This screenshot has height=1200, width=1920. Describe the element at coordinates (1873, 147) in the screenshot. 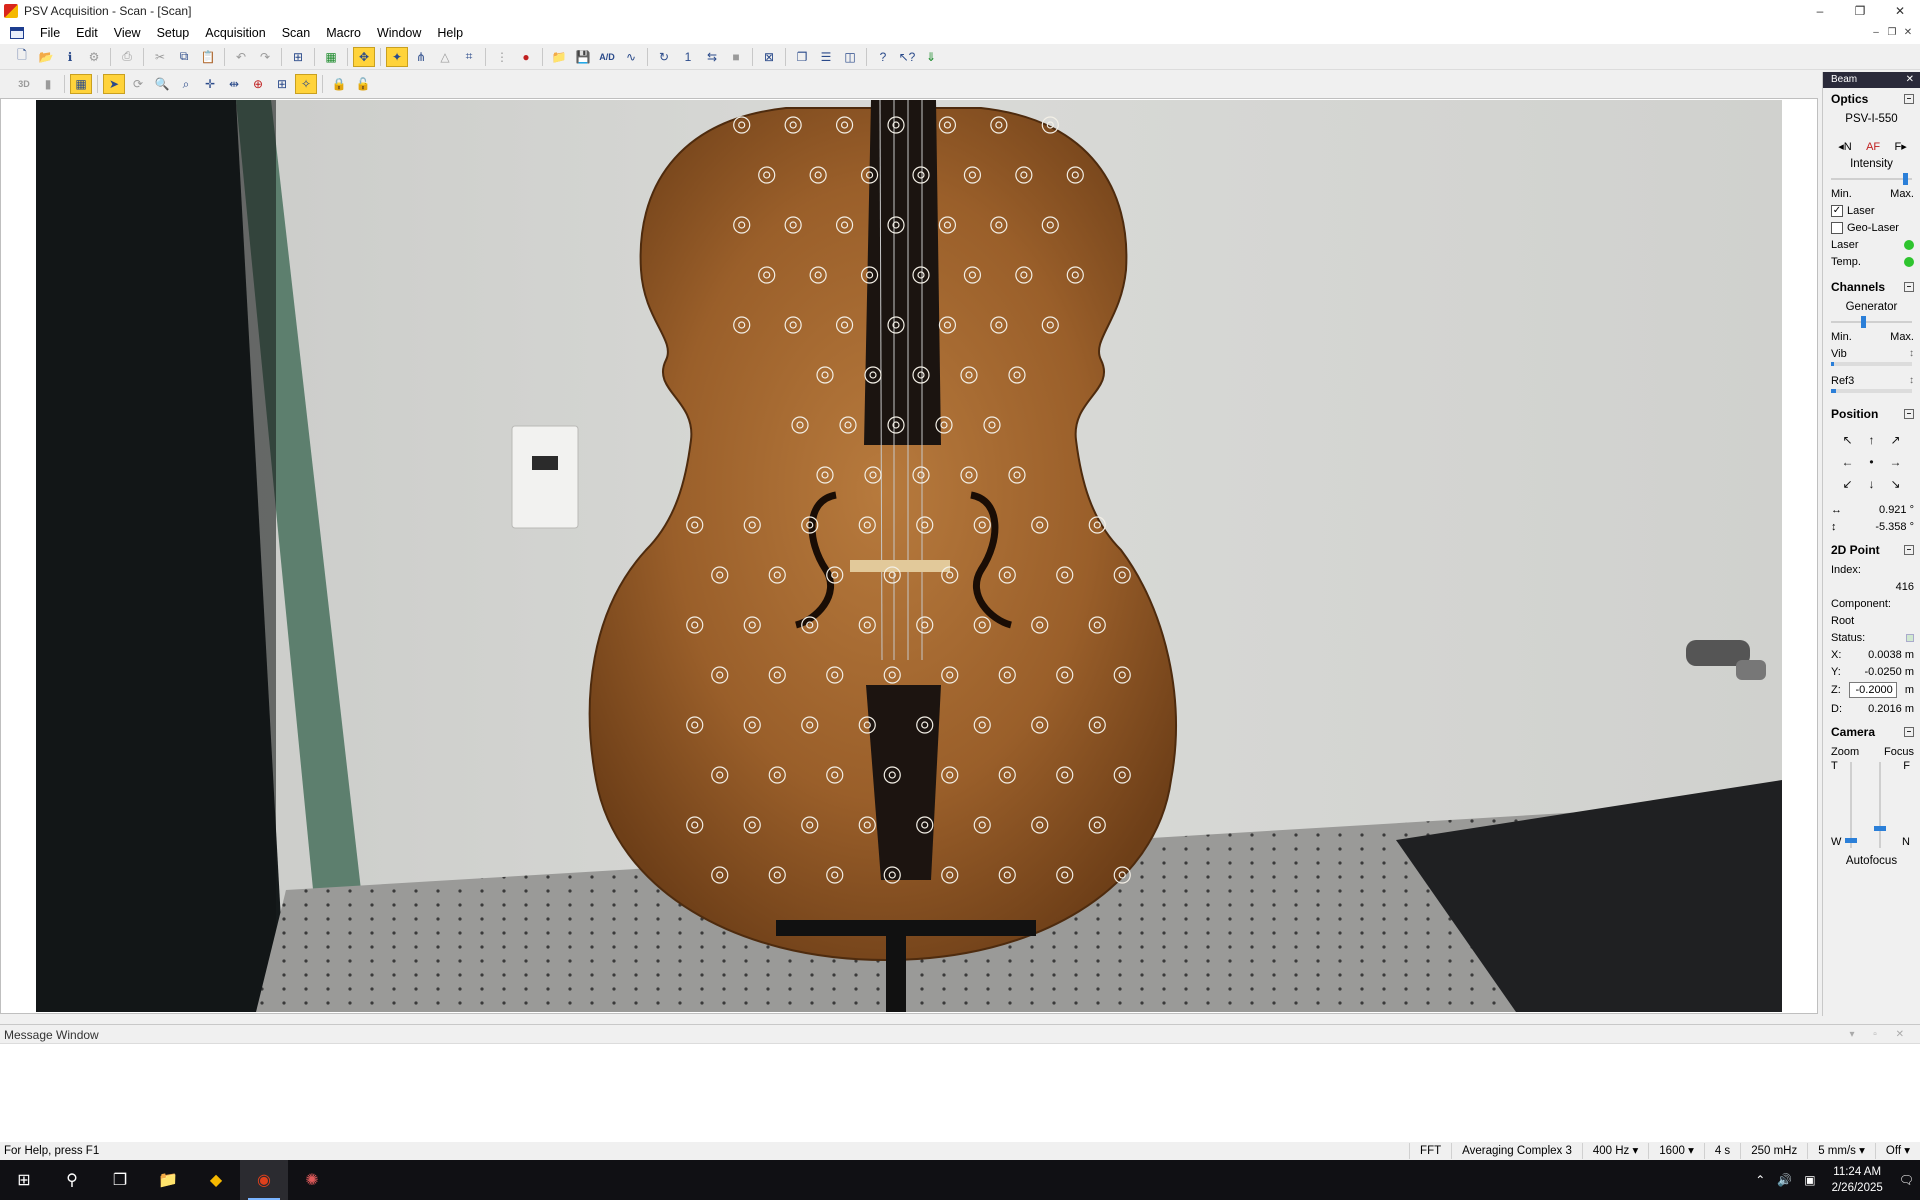

I see `autofocus-button: AF` at that location.